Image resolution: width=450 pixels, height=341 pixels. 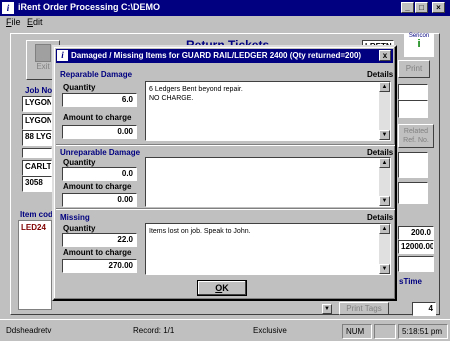 I want to click on maximize-button: □, so click(x=421, y=7).